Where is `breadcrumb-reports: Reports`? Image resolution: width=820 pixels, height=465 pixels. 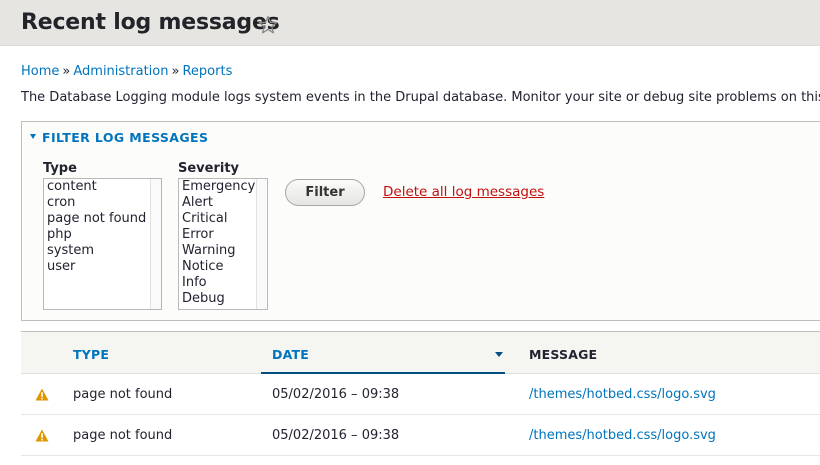 breadcrumb-reports: Reports is located at coordinates (207, 71).